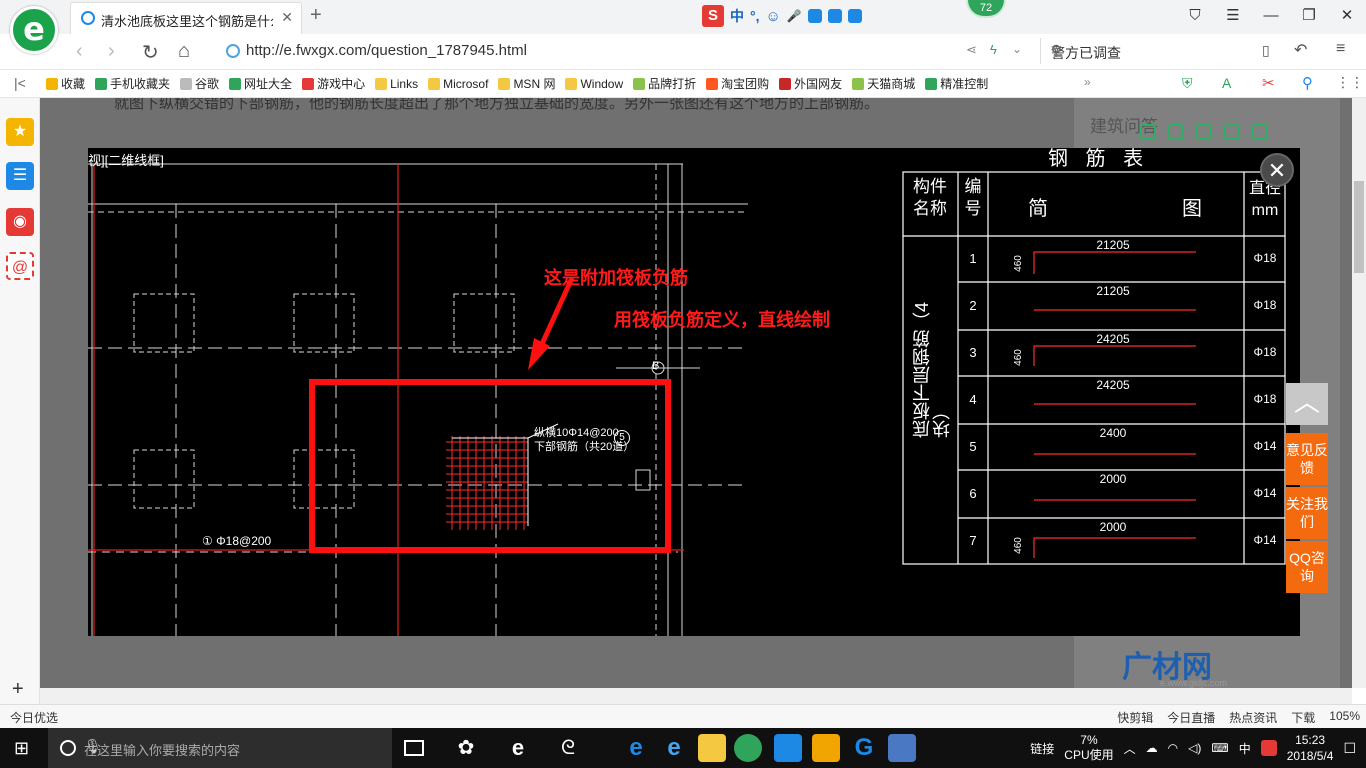 The width and height of the screenshot is (1366, 768). Describe the element at coordinates (132, 83) in the screenshot. I see `bookmark-item: 手机收藏夹` at that location.